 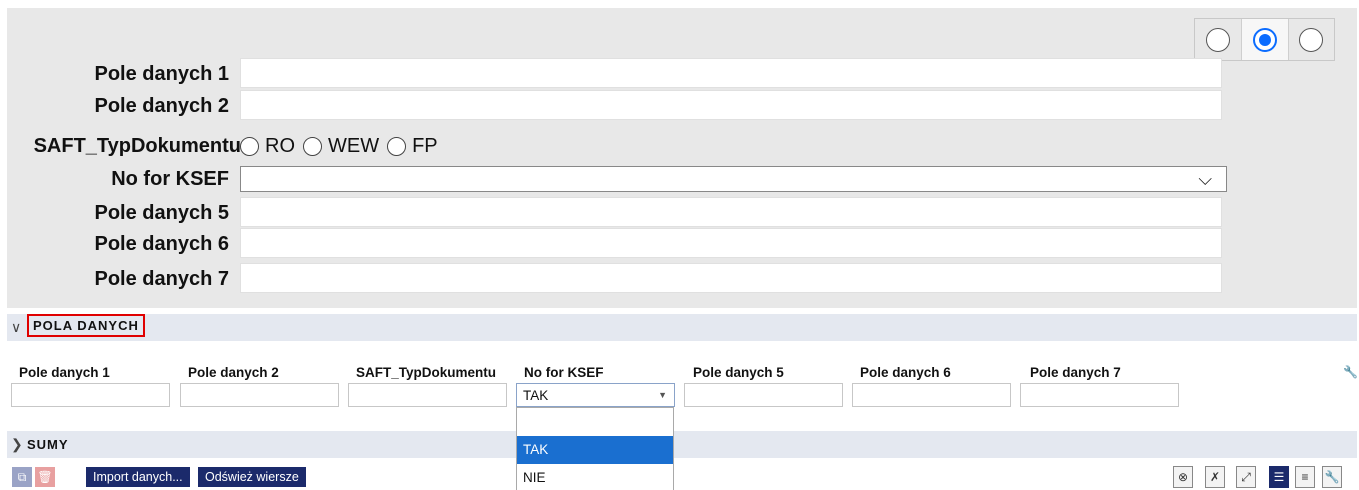 I want to click on form-row-pole-danych-2: Pole danych 2, so click(x=682, y=106).